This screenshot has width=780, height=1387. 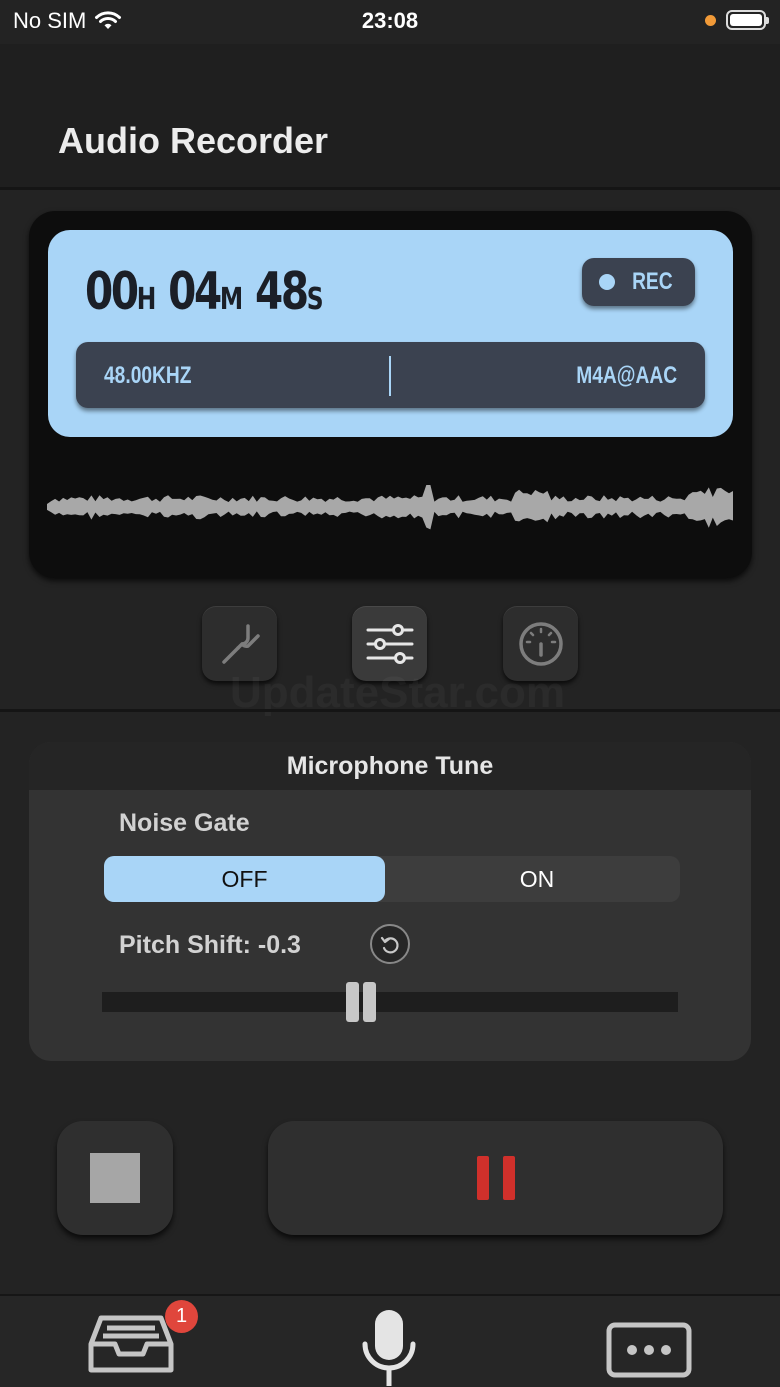 I want to click on info-divider, so click(x=390, y=376).